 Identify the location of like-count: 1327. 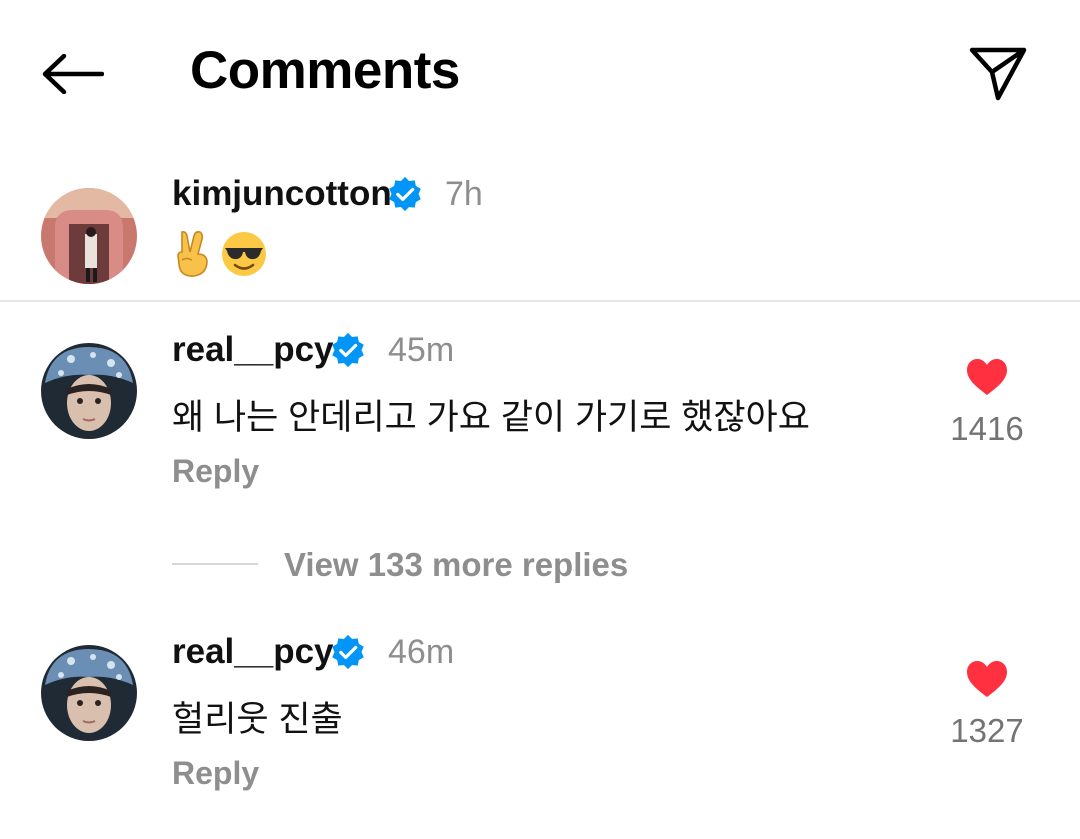
(987, 730).